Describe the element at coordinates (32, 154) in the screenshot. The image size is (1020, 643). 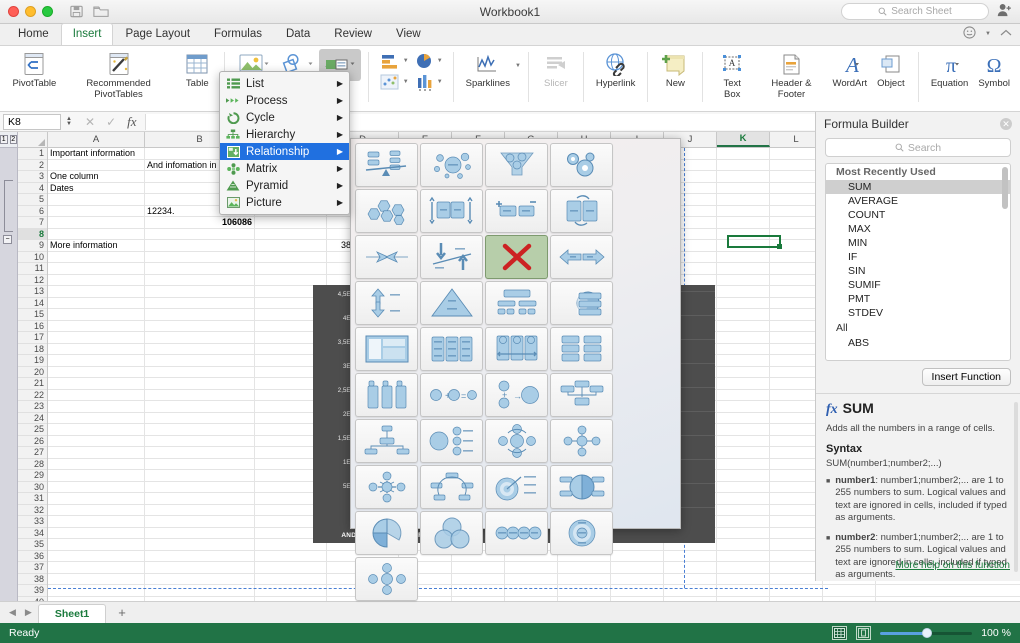
I see `row-header-1: 1` at that location.